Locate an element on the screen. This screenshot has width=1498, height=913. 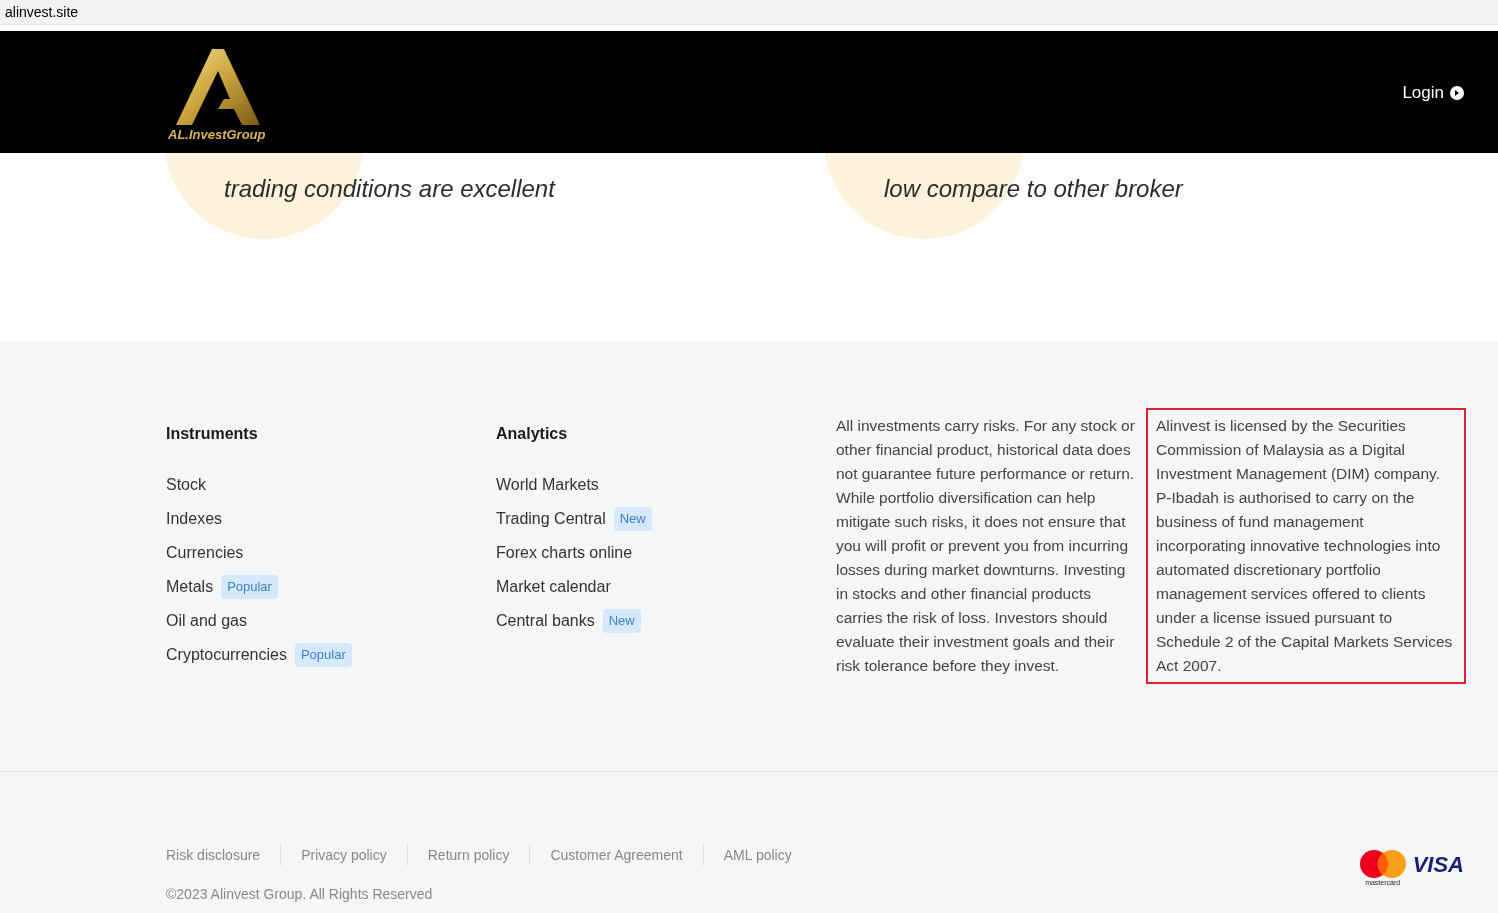
notice-paragraph: All investments carry risks. For any stock or other financial product, historical data does not guarantee future performance or return. While portfolio diversification can help mitigate such risks, it does not ensure that you will profit or prevent you from incurring losses during market downturns. Investing in stocks and other financial products carries the risk of loss. Investors should evaluate their investment goals and their risk tolerance before they invest. is located at coordinates (986, 546).